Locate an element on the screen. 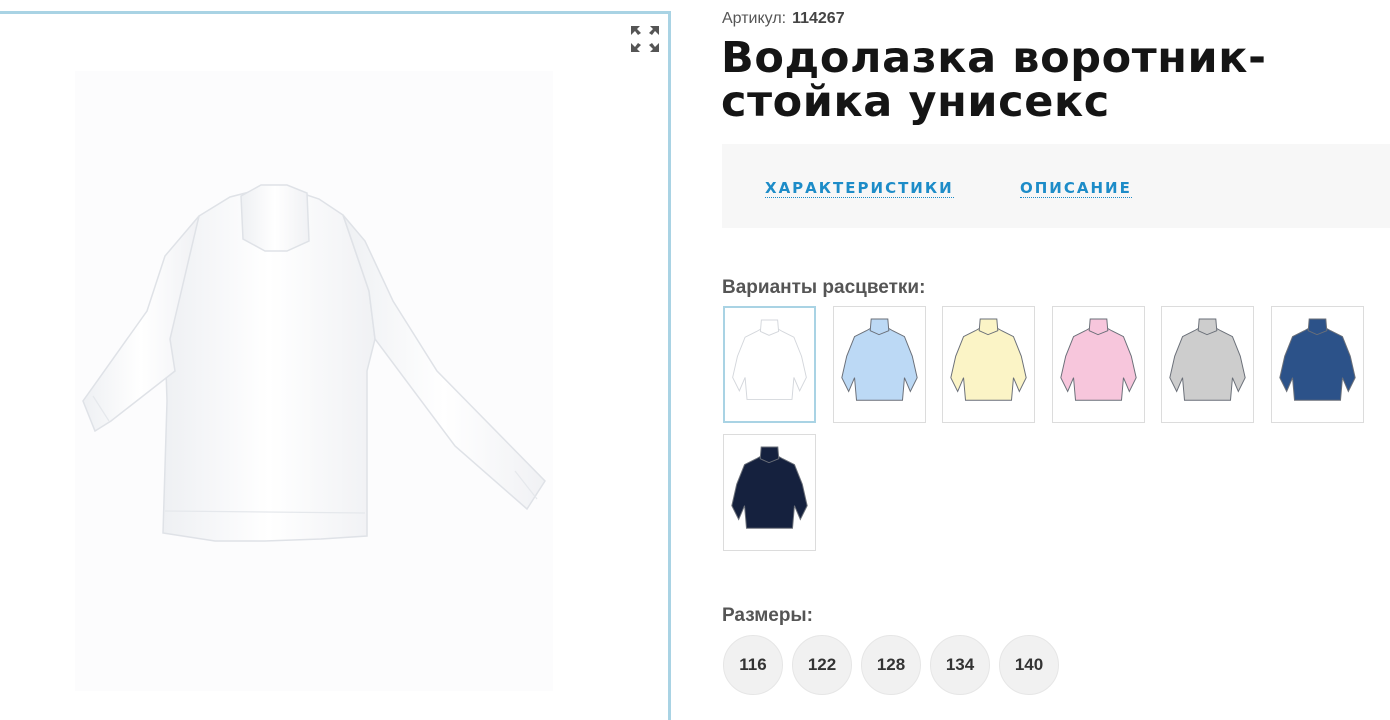 The width and height of the screenshot is (1390, 720). info-tabs: ХАРАКТЕРИСТИКИ ОПИСАНИЕ is located at coordinates (1056, 186).